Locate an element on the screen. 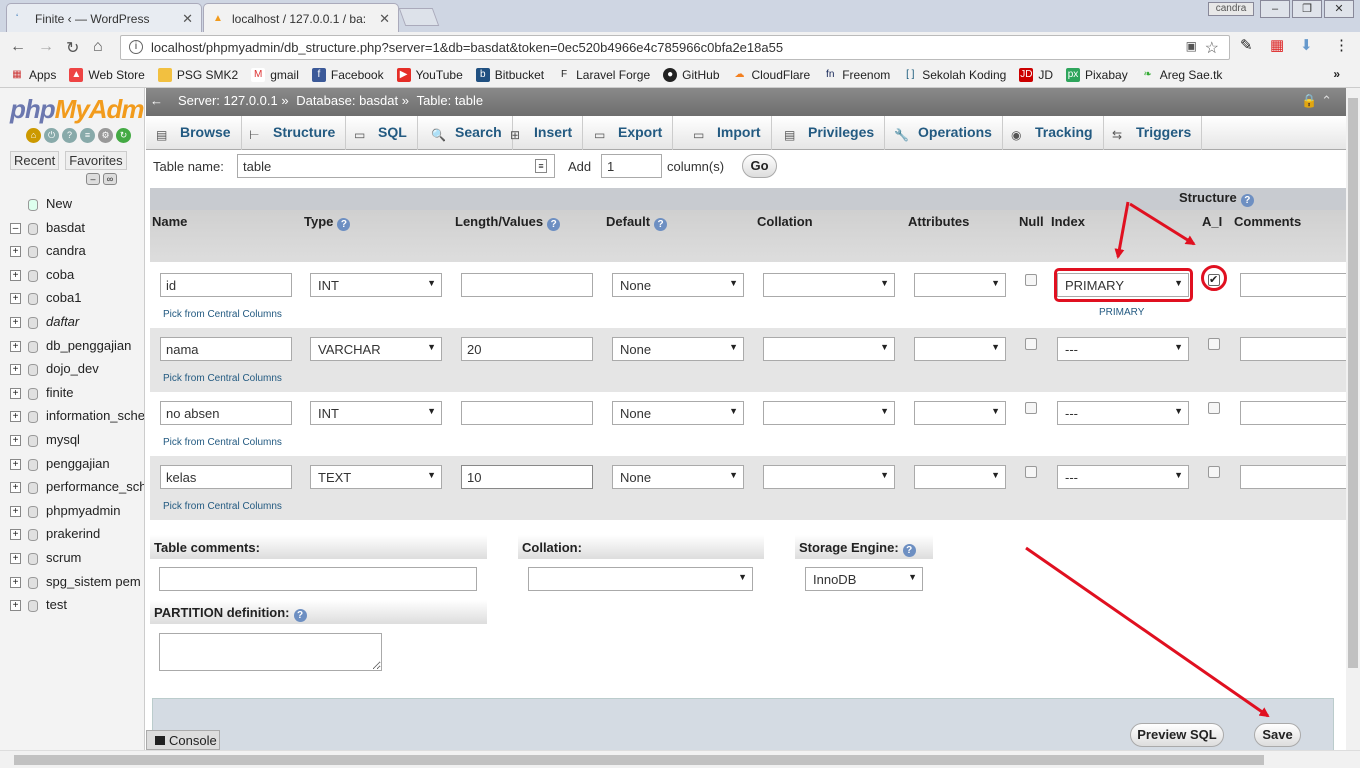  table-comments-input is located at coordinates (318, 579).